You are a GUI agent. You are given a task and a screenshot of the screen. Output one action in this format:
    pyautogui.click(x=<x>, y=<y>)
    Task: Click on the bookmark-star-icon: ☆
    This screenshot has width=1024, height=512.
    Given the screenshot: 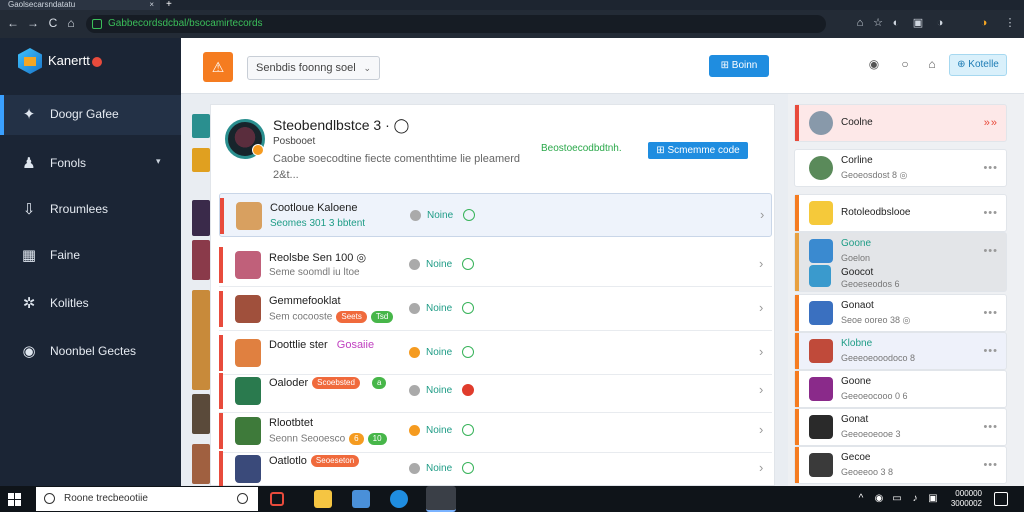 What is the action you would take?
    pyautogui.click(x=878, y=23)
    